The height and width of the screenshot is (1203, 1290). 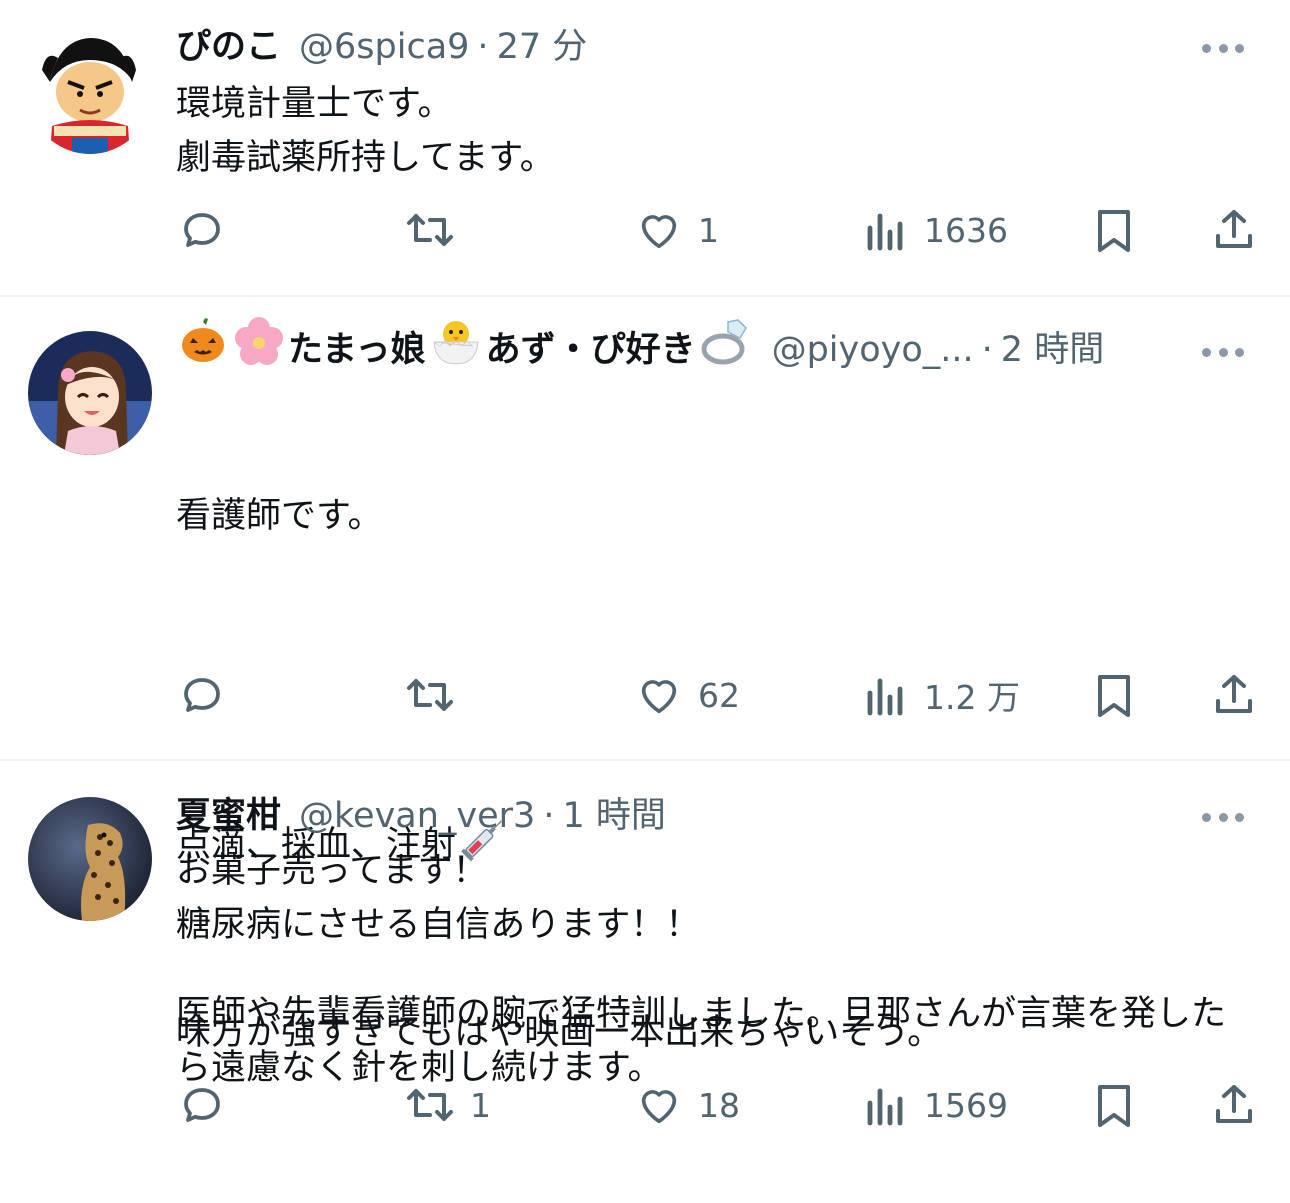 I want to click on views-button: 1569, so click(x=936, y=1105).